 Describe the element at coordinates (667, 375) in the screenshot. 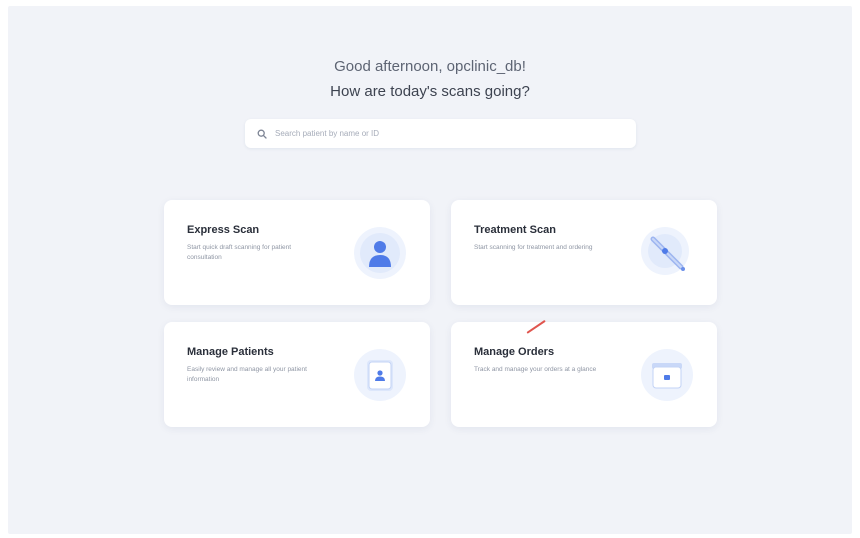

I see `orders-box-icon` at that location.